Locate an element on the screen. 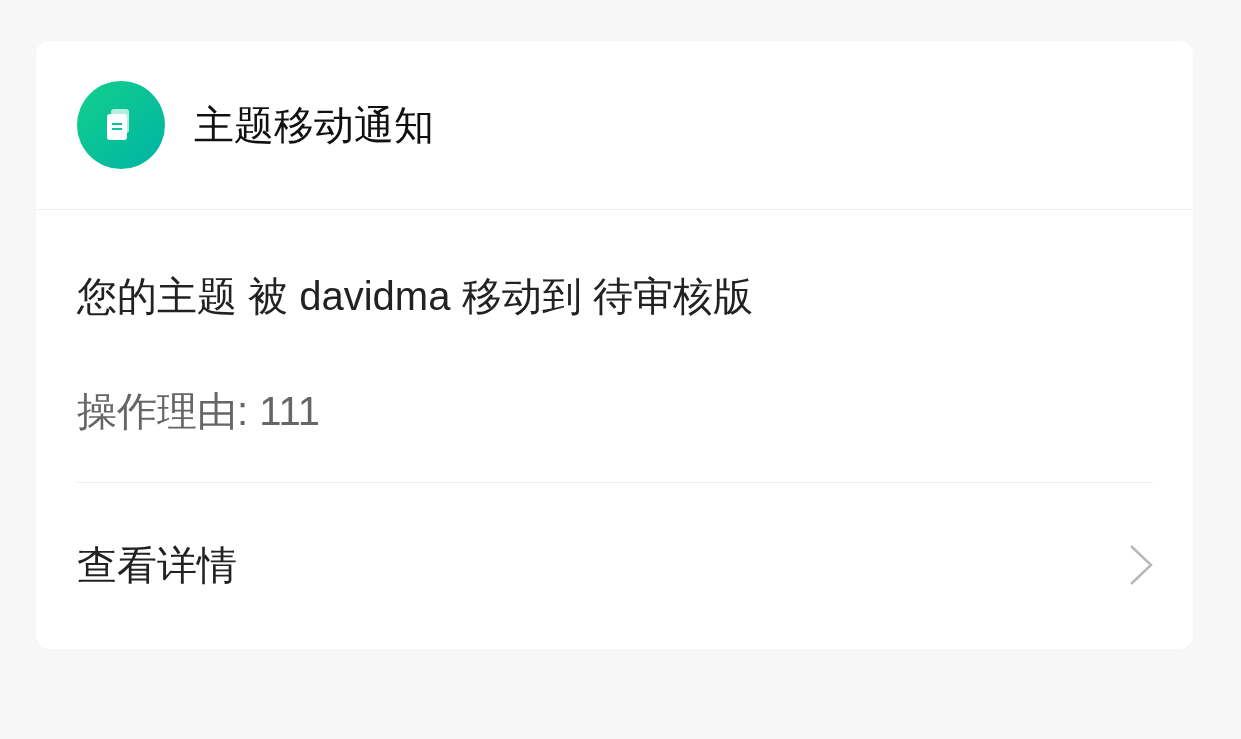 The height and width of the screenshot is (739, 1241). notification-message: 您的主题 被 davidma 移动到 待审核版 is located at coordinates (415, 296).